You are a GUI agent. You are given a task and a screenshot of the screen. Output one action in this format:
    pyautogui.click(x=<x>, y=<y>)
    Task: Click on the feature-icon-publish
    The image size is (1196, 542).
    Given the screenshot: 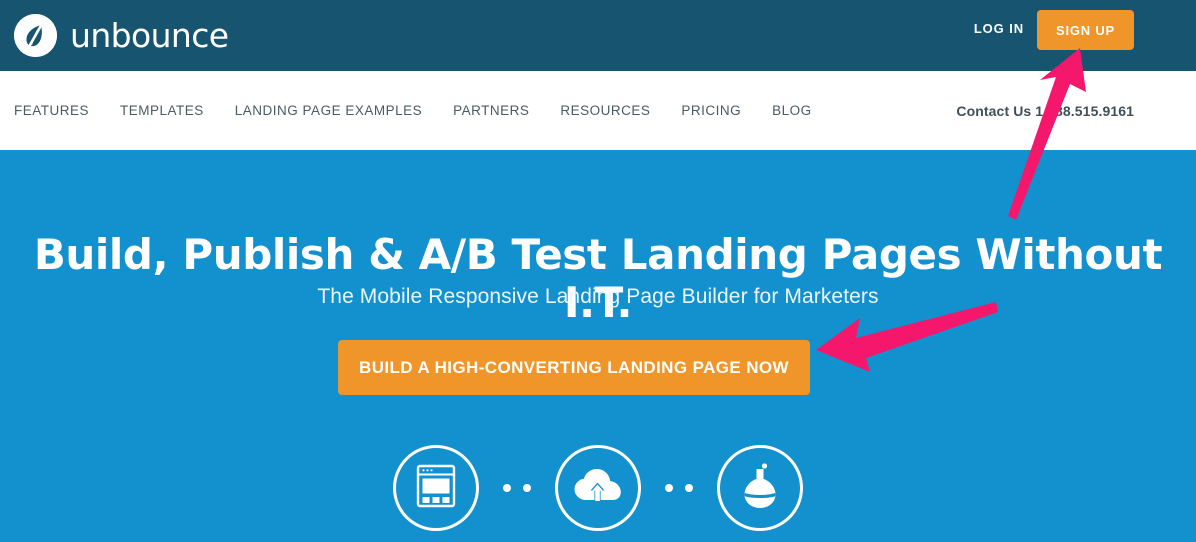 What is the action you would take?
    pyautogui.click(x=598, y=488)
    